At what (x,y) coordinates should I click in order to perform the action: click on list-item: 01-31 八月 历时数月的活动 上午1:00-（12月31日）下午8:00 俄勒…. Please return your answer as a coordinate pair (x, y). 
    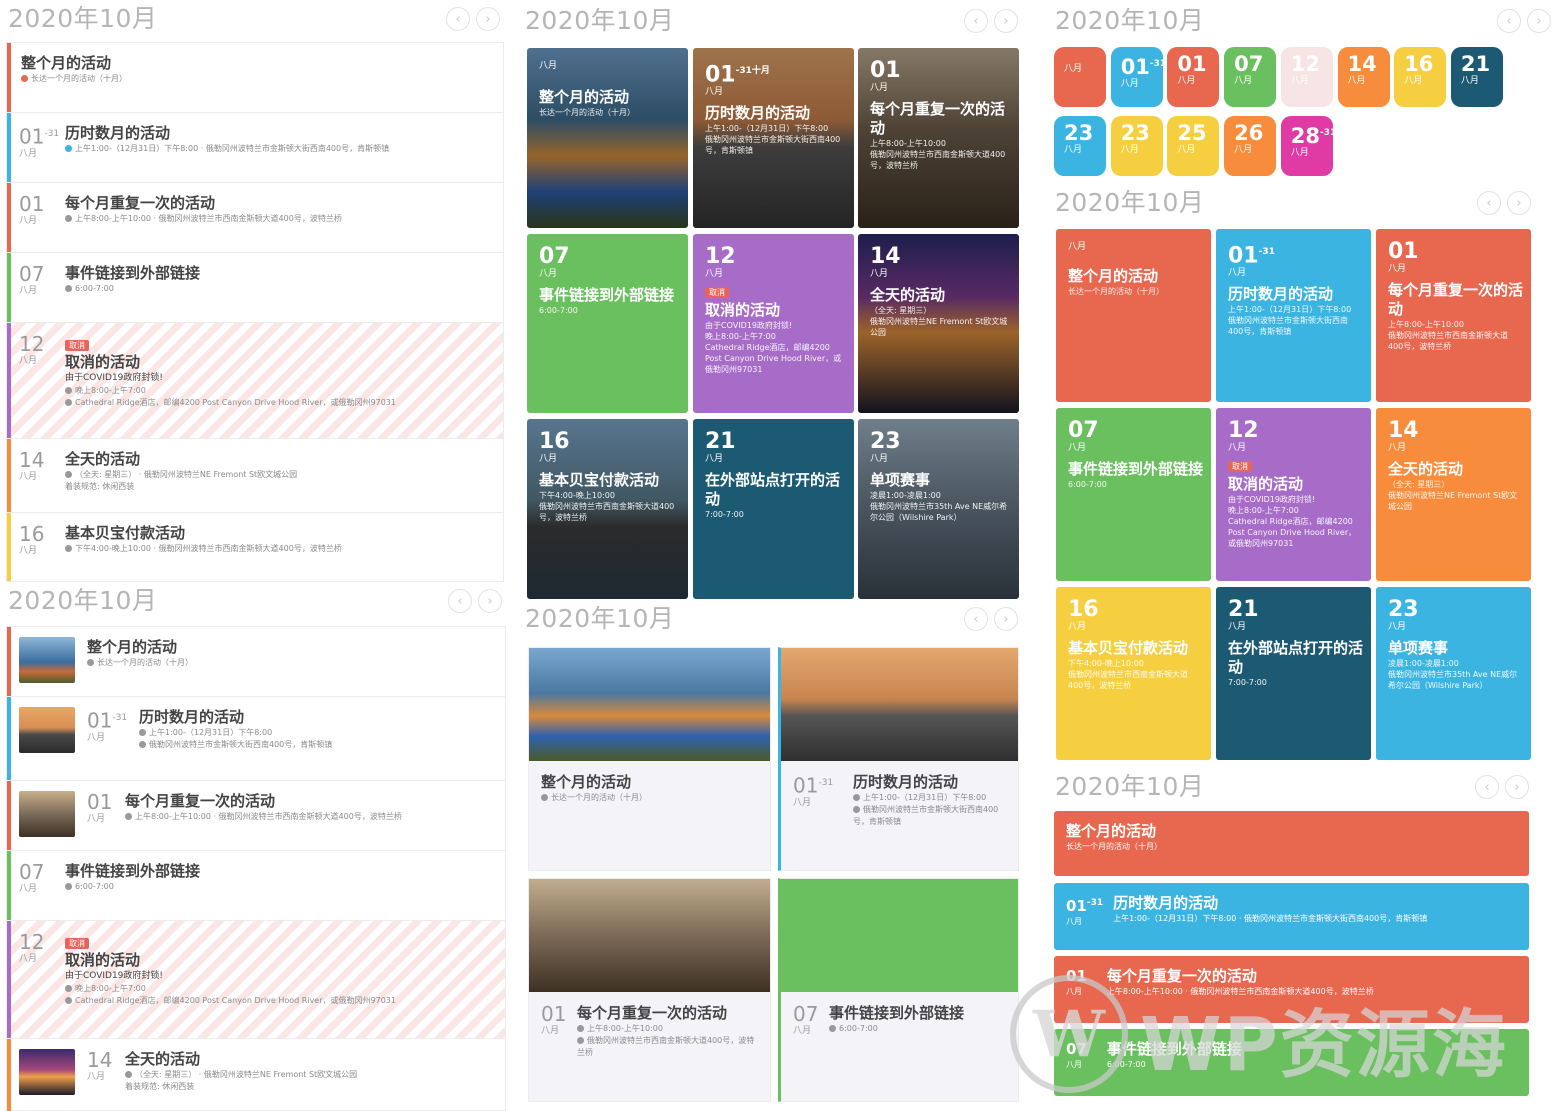
    Looking at the image, I should click on (256, 739).